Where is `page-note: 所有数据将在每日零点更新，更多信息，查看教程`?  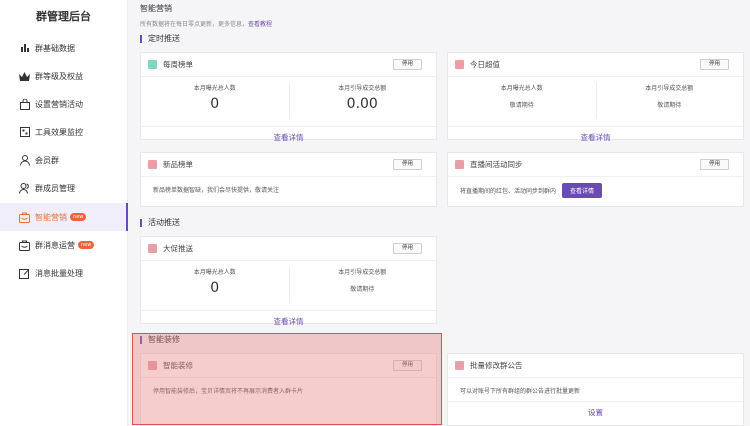 page-note: 所有数据将在每日零点更新，更多信息，查看教程 is located at coordinates (206, 23).